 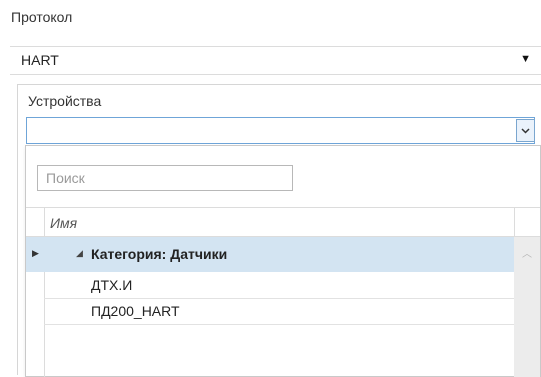 I want to click on chevron-up-icon: ︿, so click(x=527, y=252).